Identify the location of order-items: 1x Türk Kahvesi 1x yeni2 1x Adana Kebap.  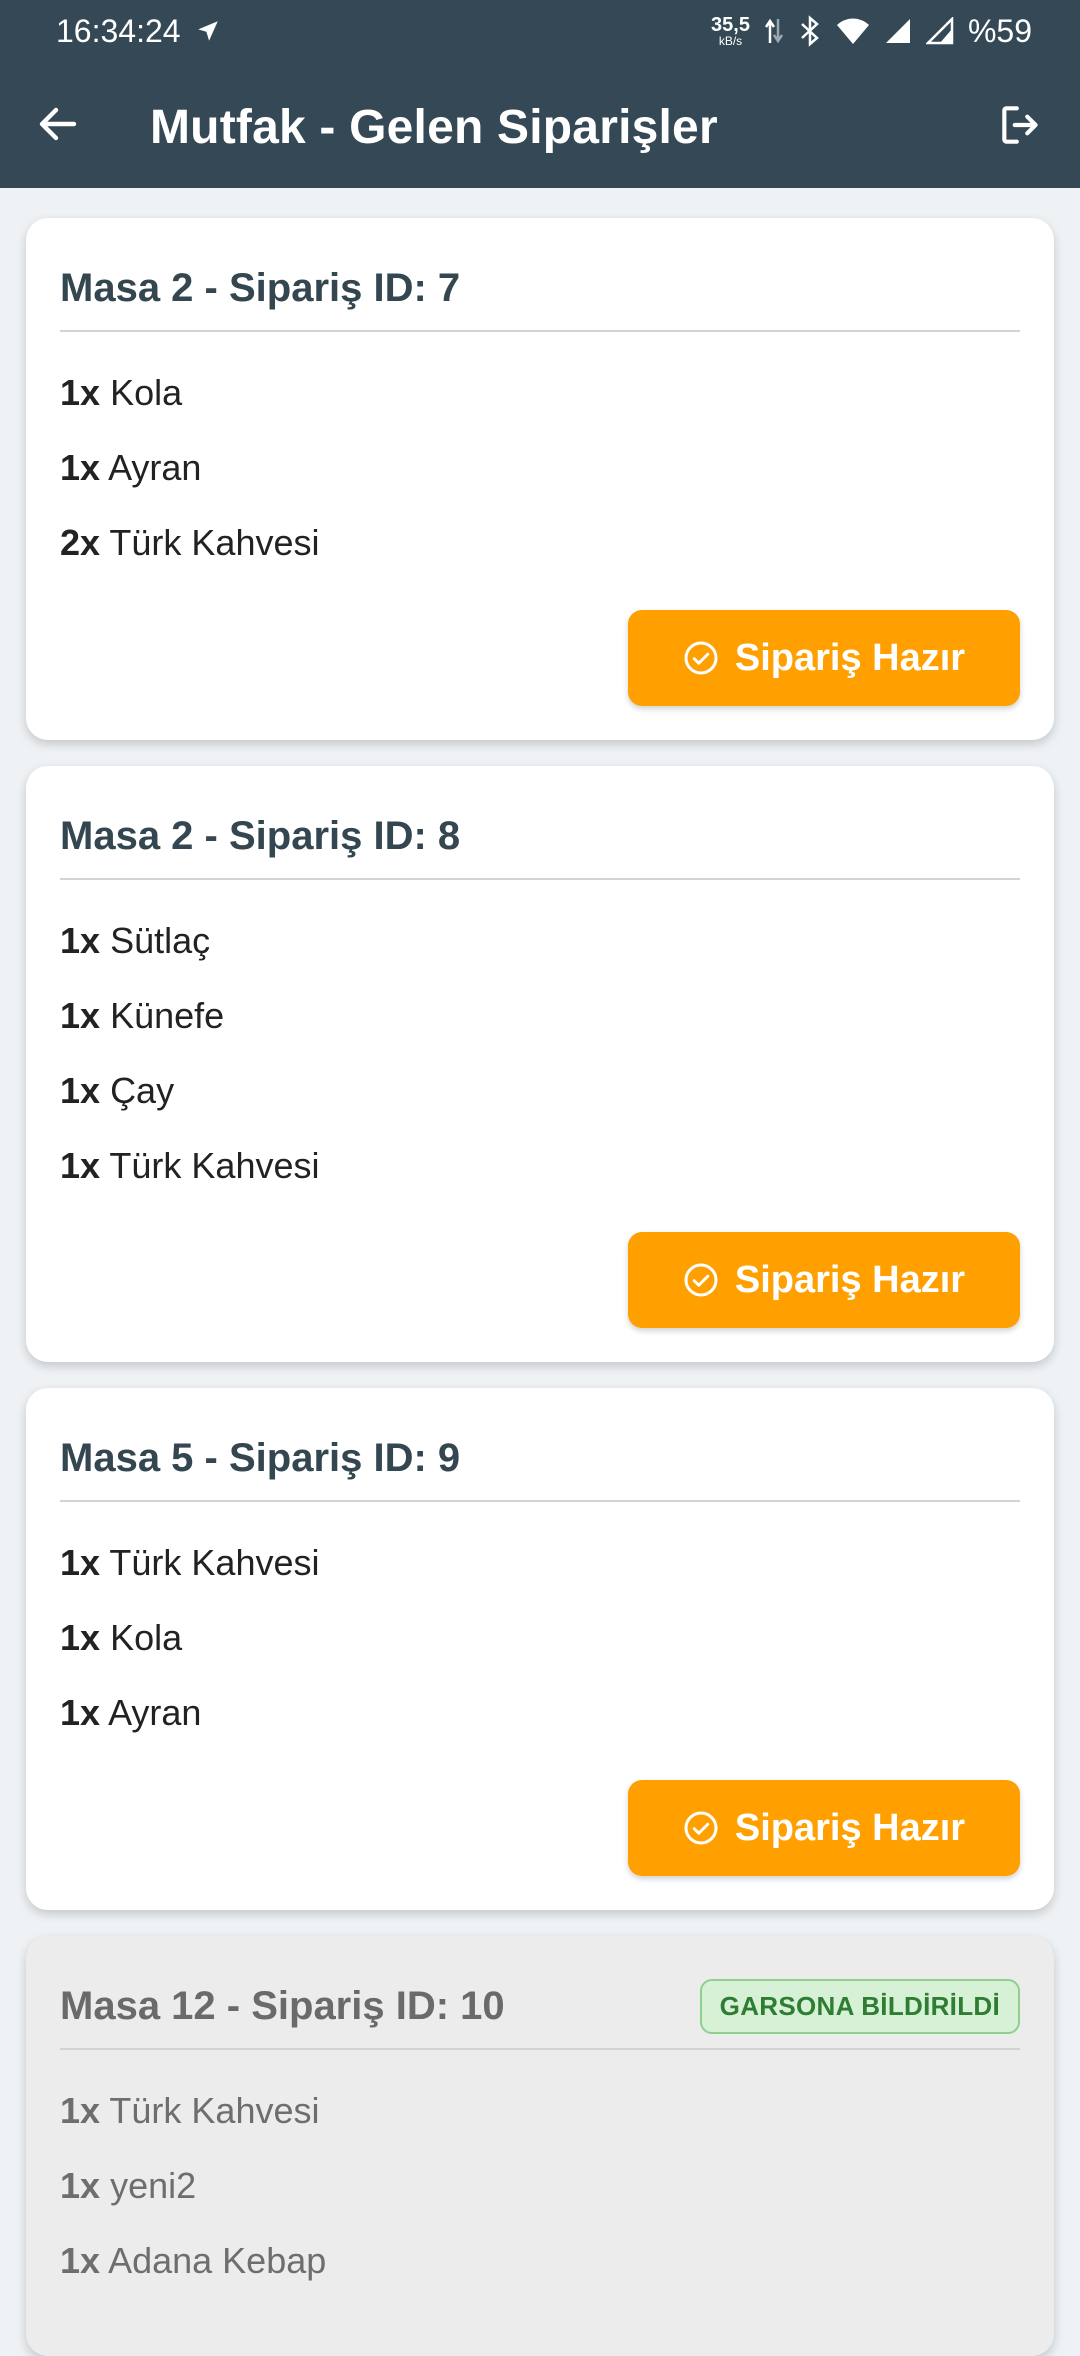
(193, 2193).